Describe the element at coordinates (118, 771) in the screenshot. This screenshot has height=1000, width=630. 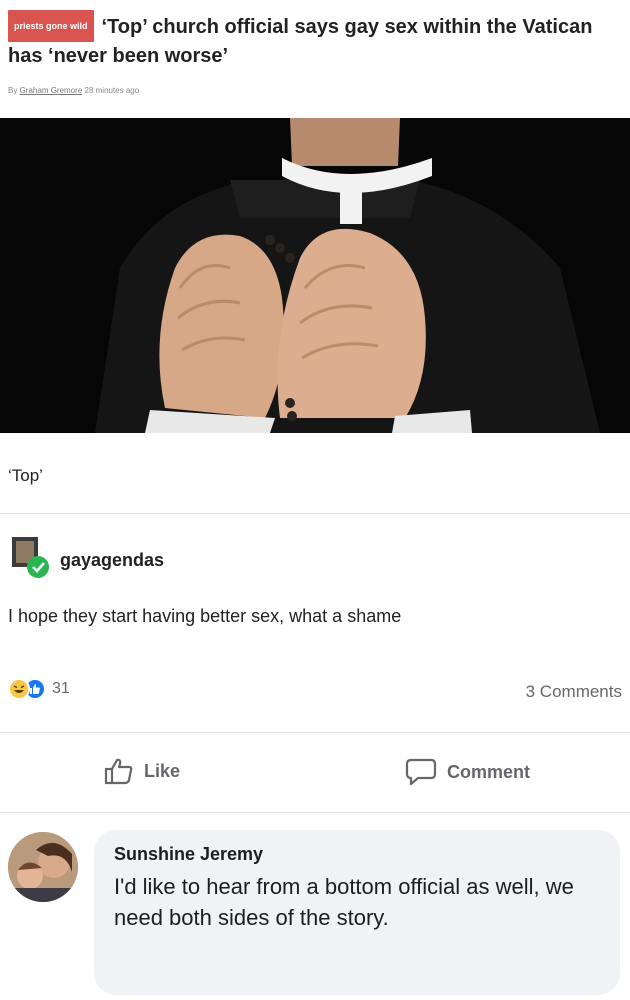
I see `thumbs-up-icon` at that location.